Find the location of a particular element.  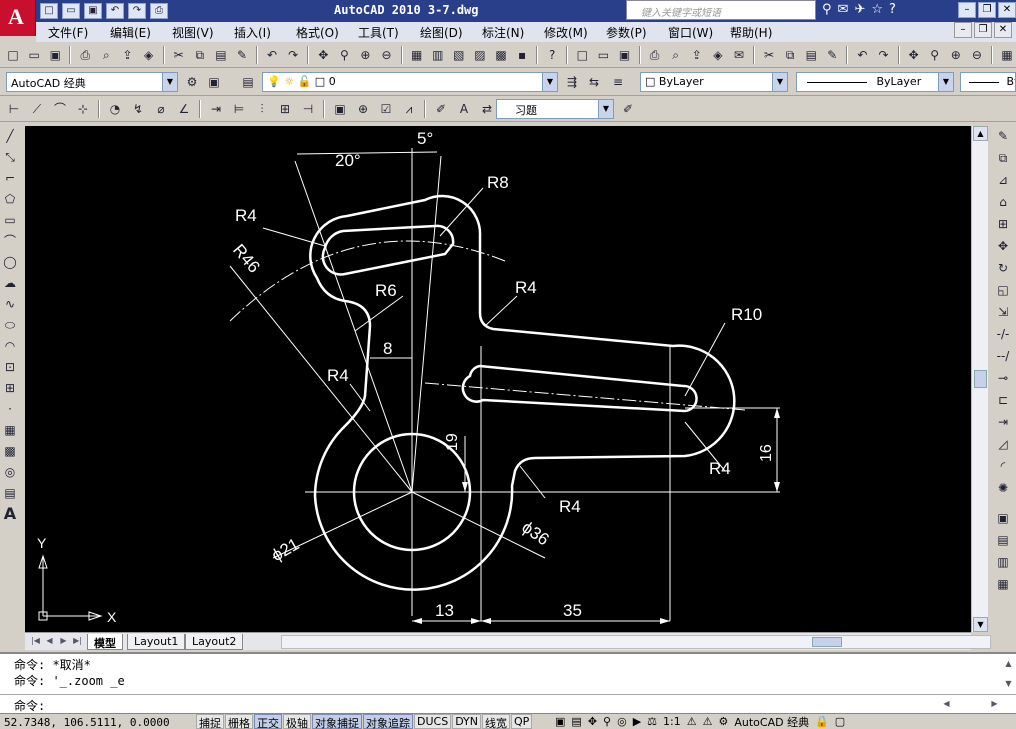

dim-update-icon: ⇄ is located at coordinates (487, 109).